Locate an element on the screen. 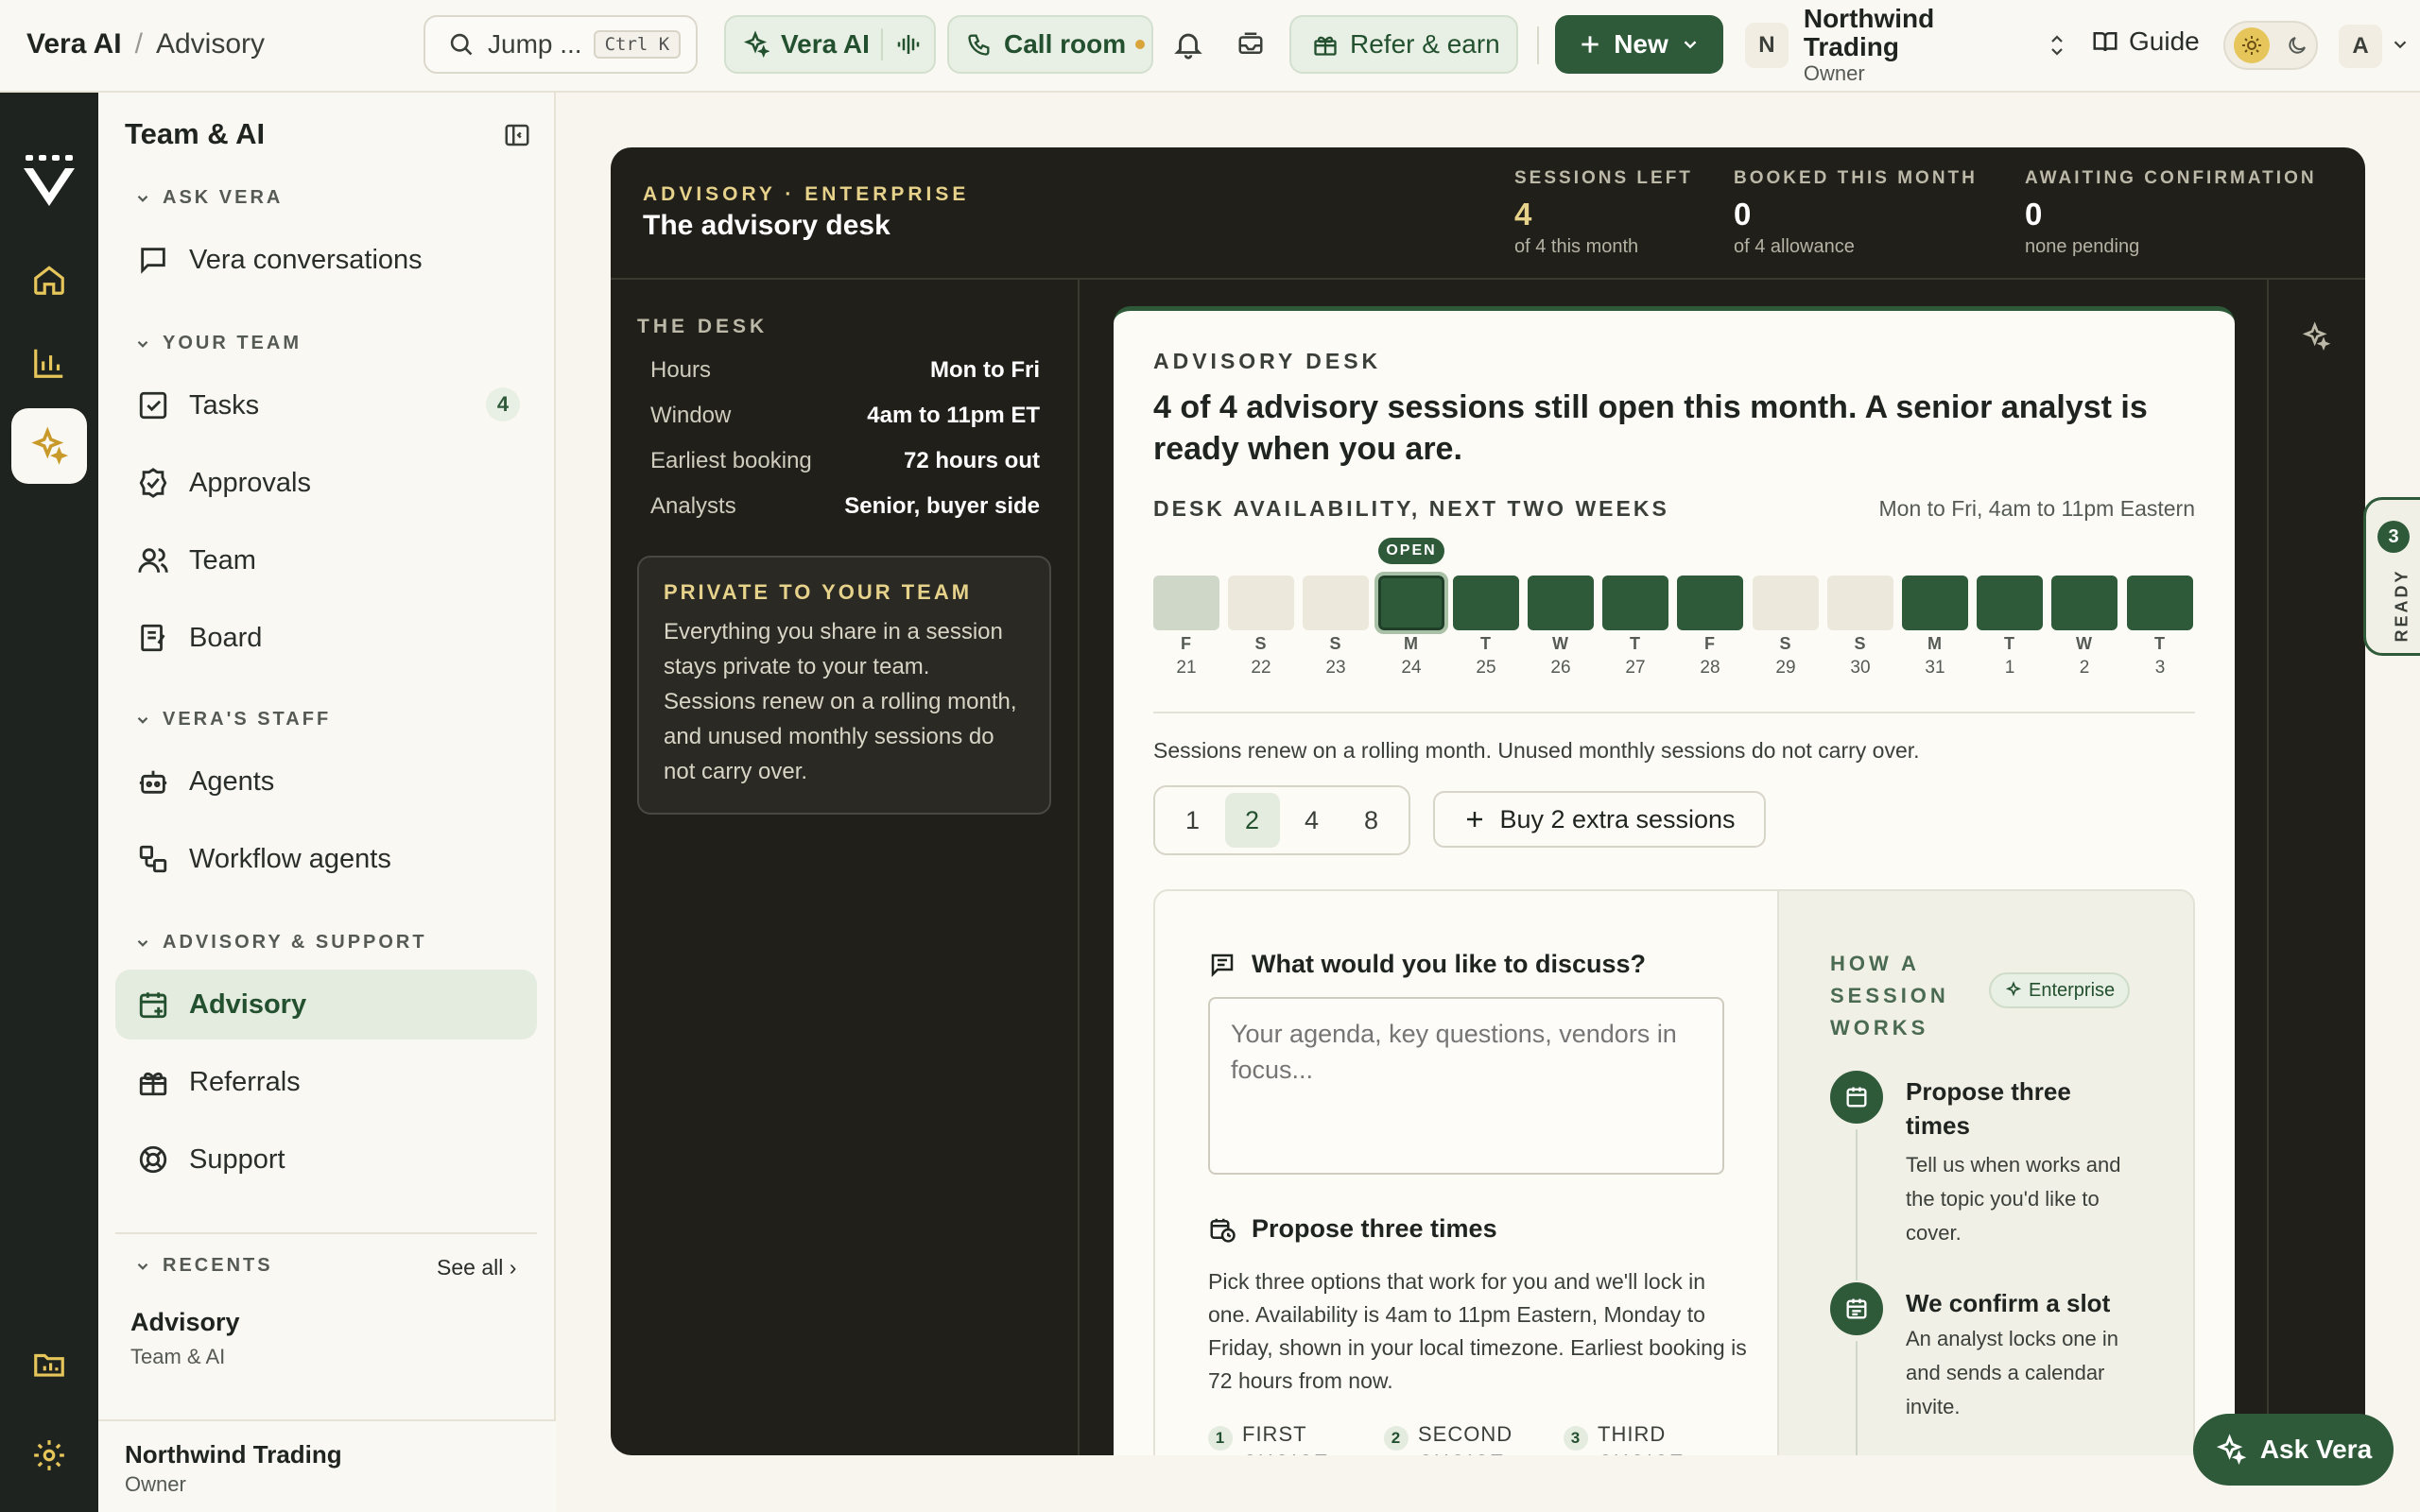 The image size is (2420, 1512). bell-icon is located at coordinates (1188, 44).